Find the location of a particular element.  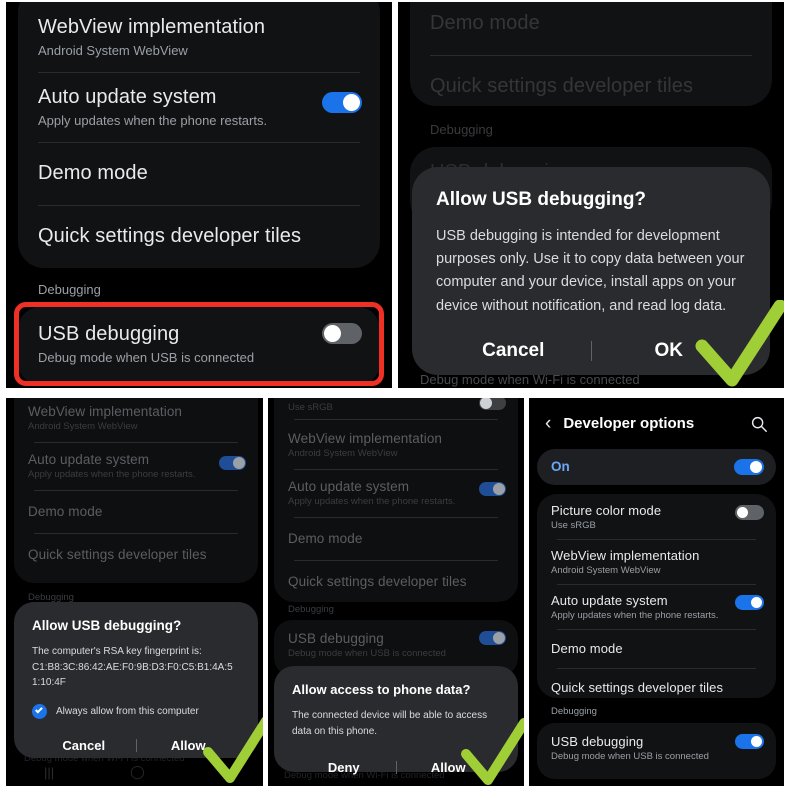

toggle-developer-options is located at coordinates (749, 467).